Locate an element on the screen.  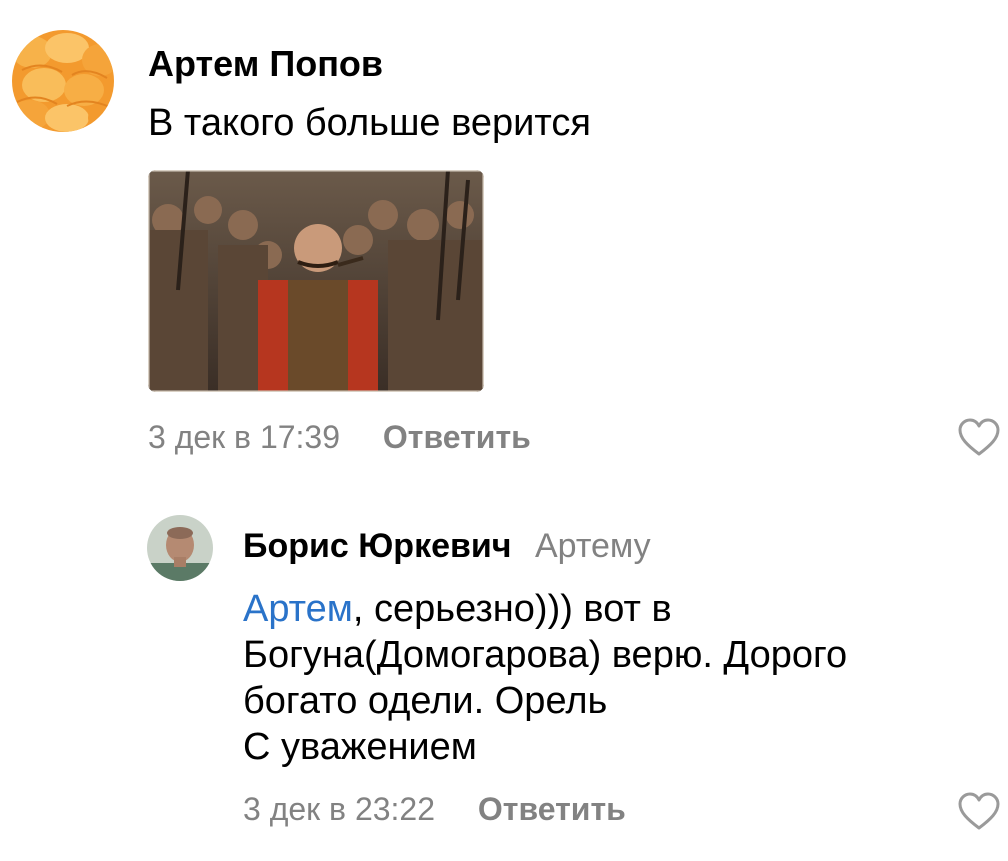
author-name: Артем Попов is located at coordinates (265, 63).